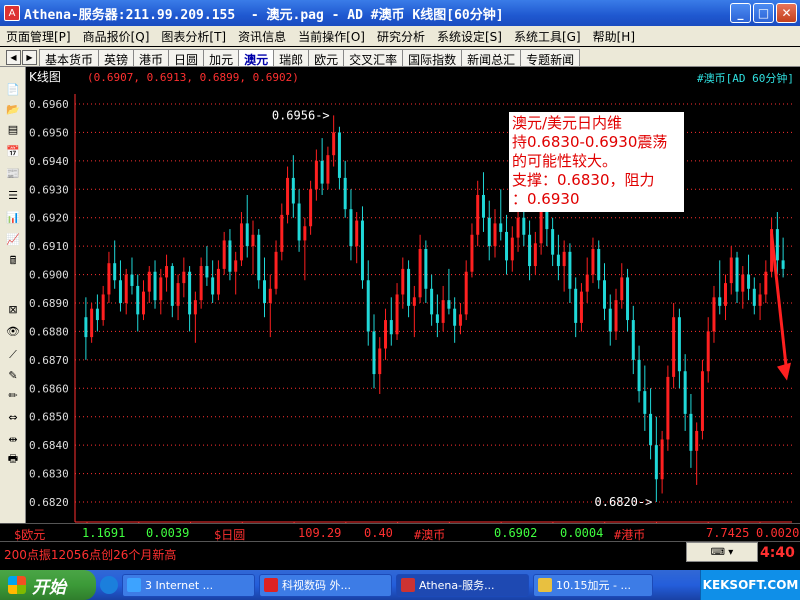  What do you see at coordinates (49, 445) in the screenshot?
I see `y-tick-label: 0.6840` at bounding box center [49, 445].